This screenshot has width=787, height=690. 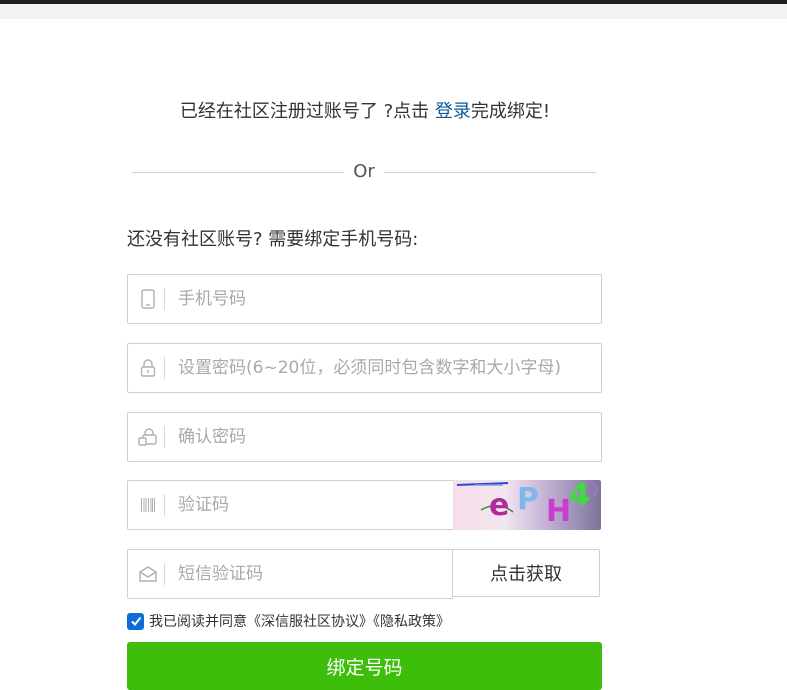 I want to click on login-prompt-text: 已经在社区注册过账号了 ?点击, so click(x=307, y=111).